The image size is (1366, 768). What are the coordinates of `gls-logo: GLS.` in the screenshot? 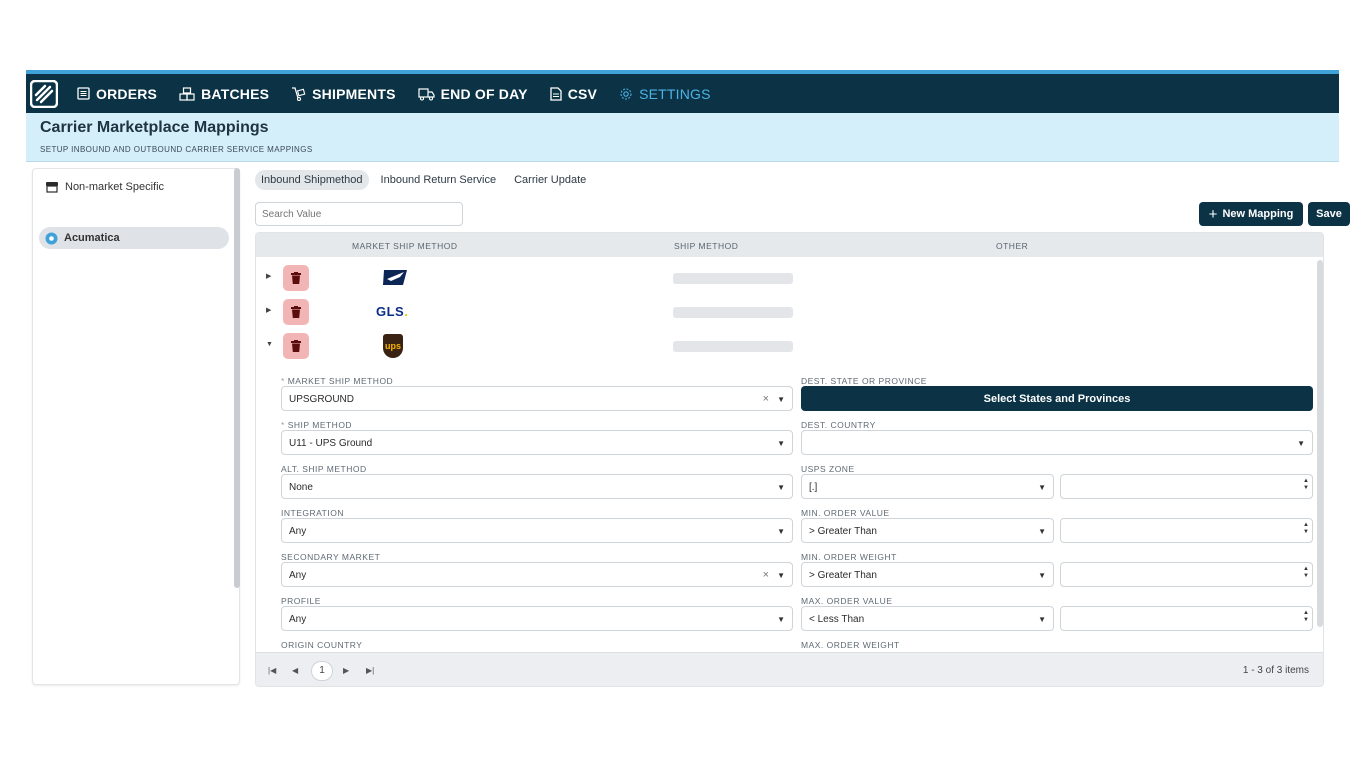 It's located at (392, 311).